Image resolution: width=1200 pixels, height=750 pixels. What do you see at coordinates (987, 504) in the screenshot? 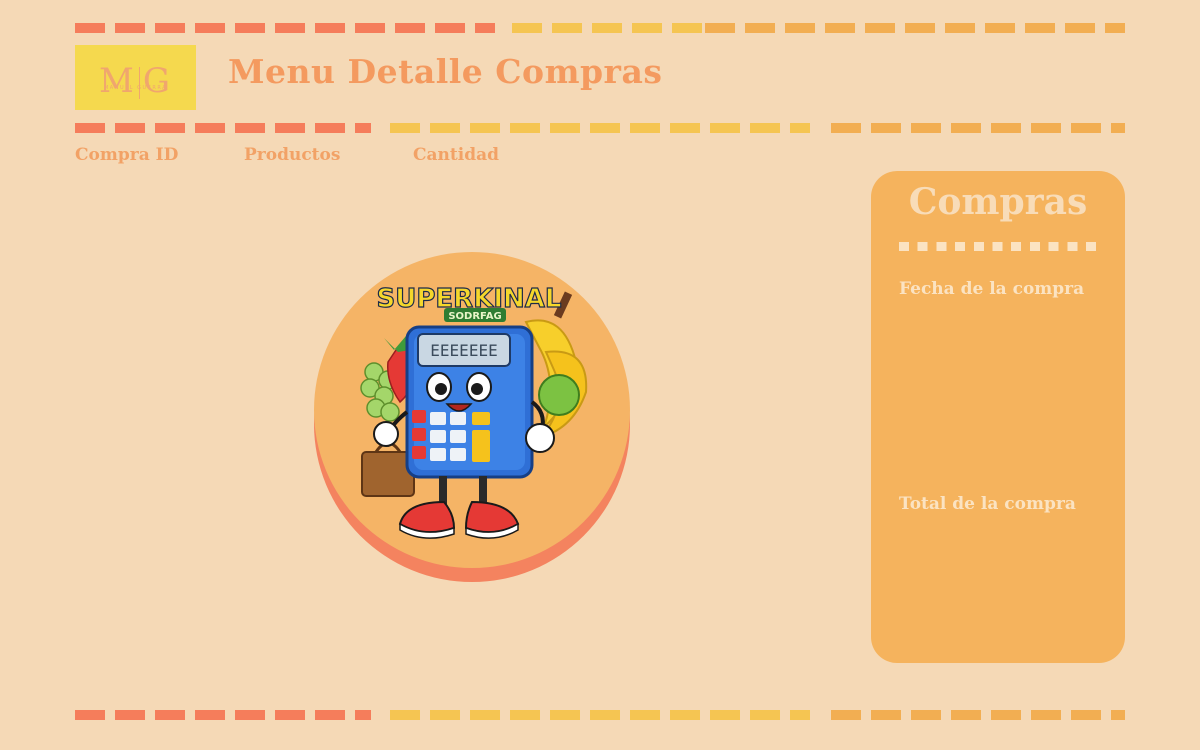
I see `total-compra-label: Total de la compra` at bounding box center [987, 504].